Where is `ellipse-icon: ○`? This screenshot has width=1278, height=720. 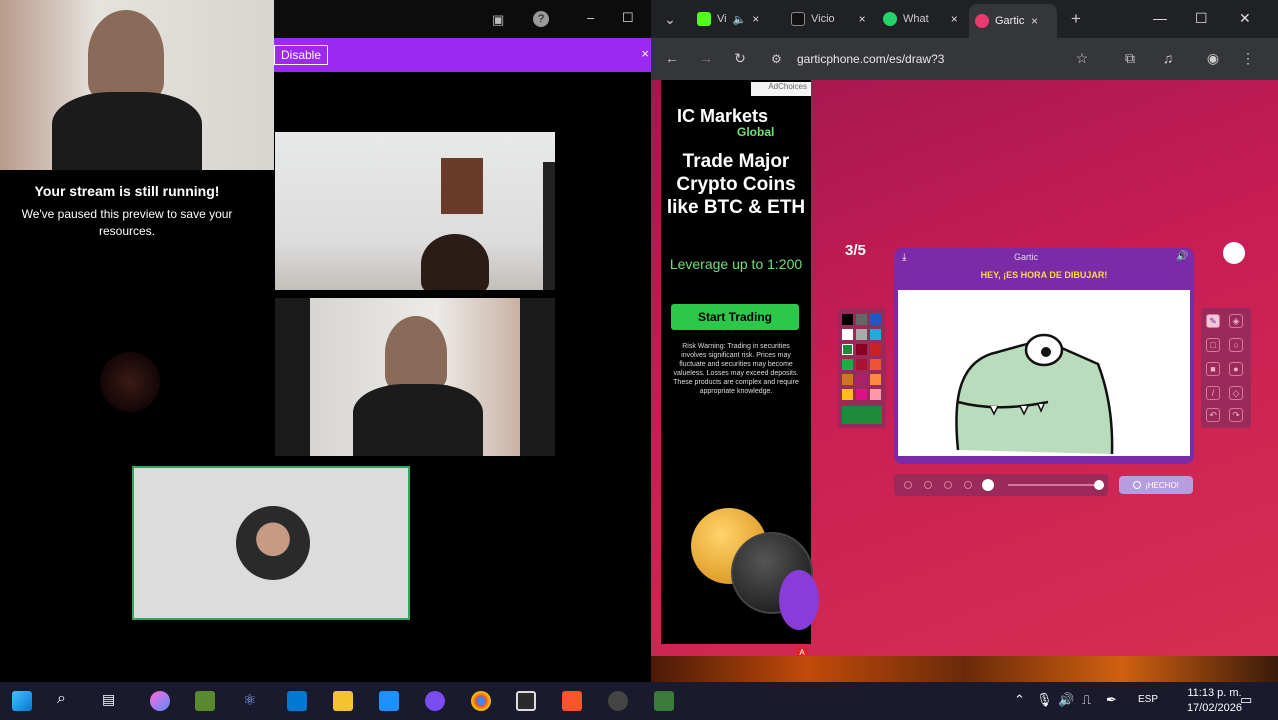 ellipse-icon: ○ is located at coordinates (1236, 345).